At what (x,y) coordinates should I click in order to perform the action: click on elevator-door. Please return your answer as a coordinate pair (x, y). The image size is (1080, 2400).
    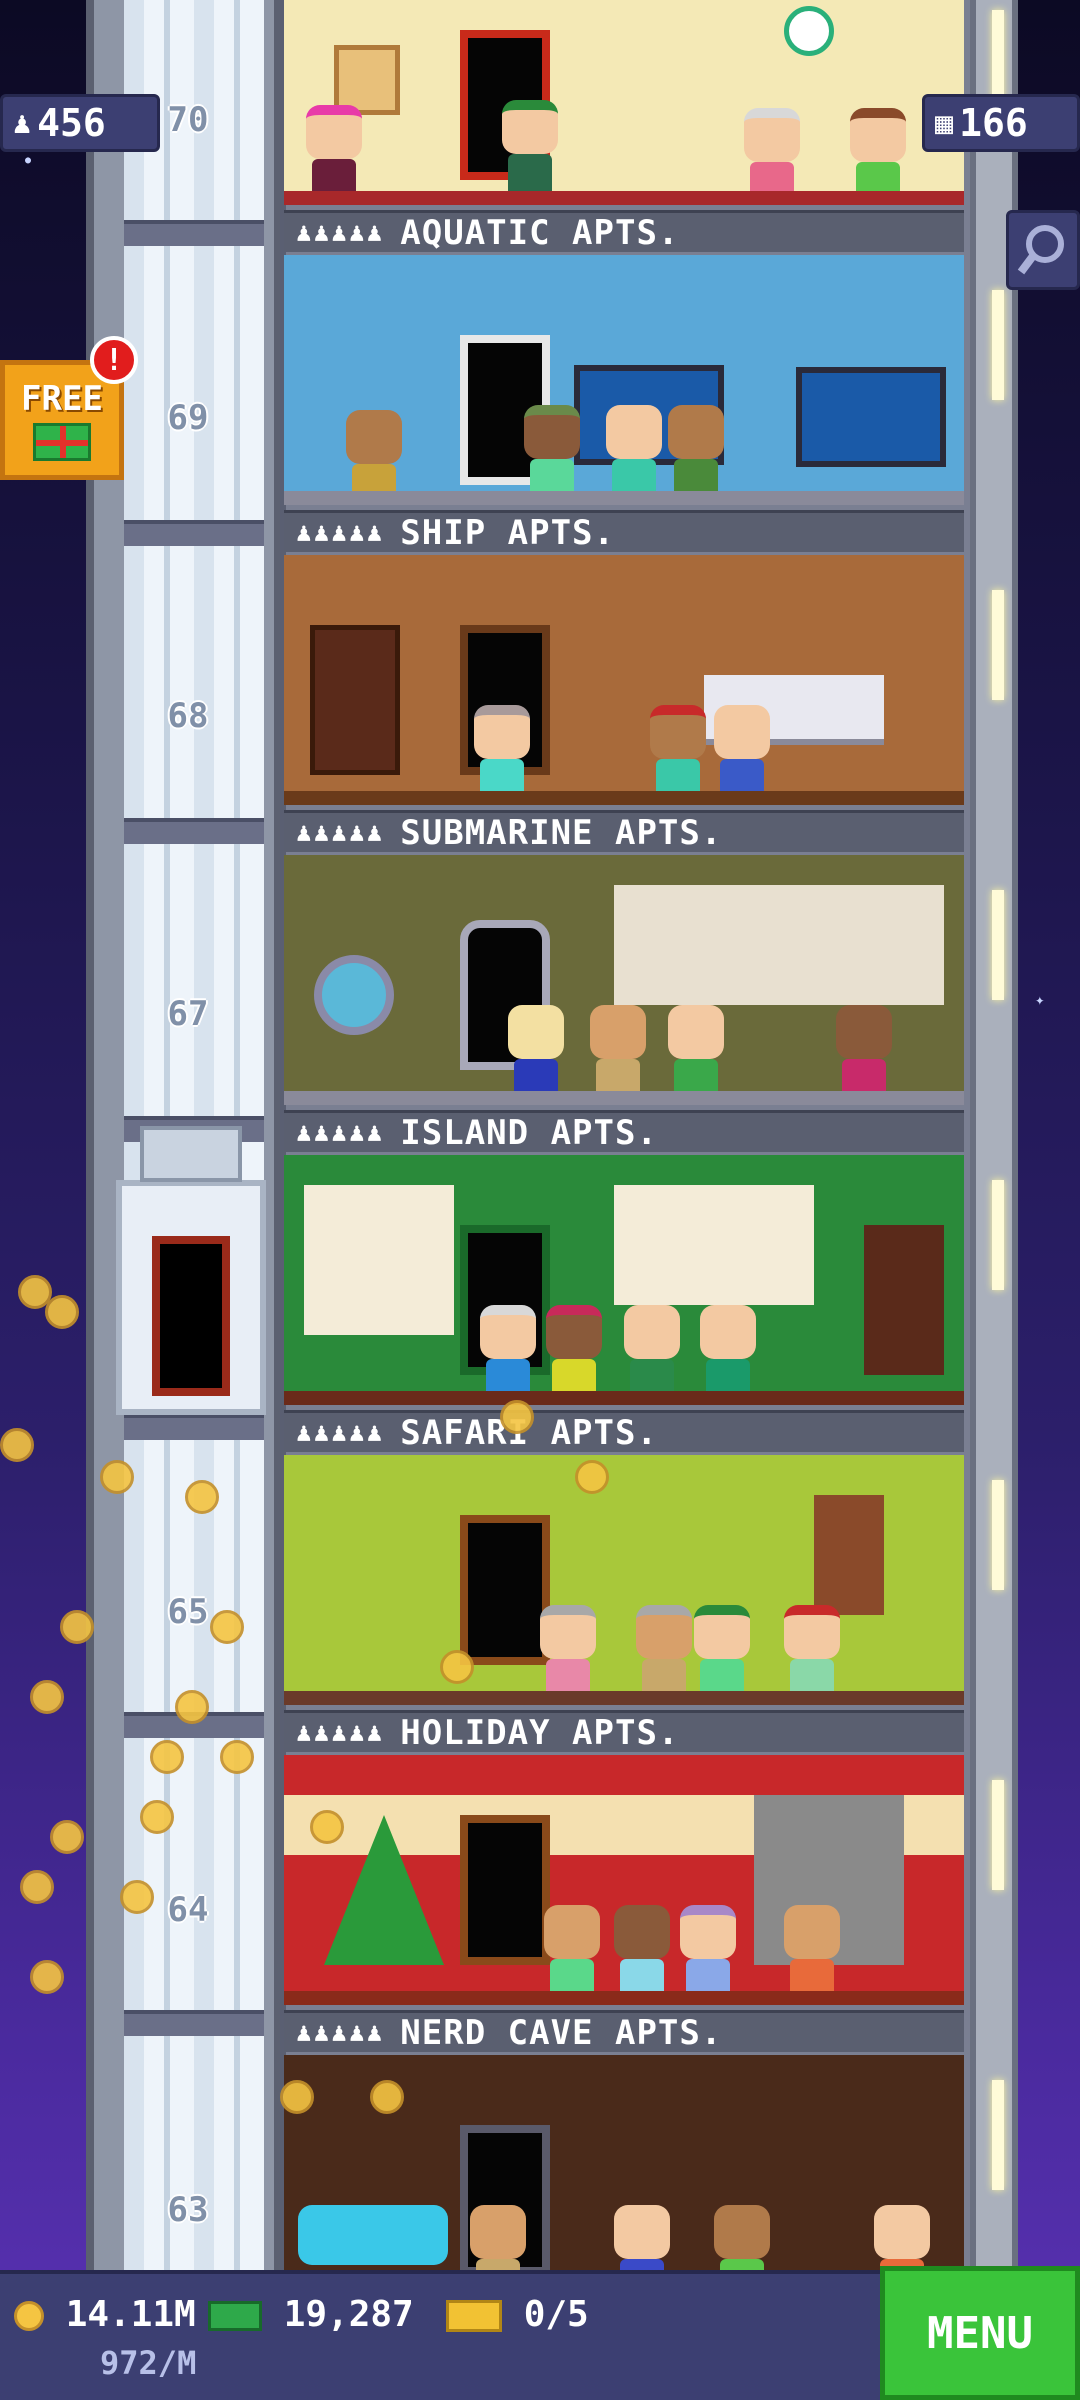
    Looking at the image, I should click on (191, 1316).